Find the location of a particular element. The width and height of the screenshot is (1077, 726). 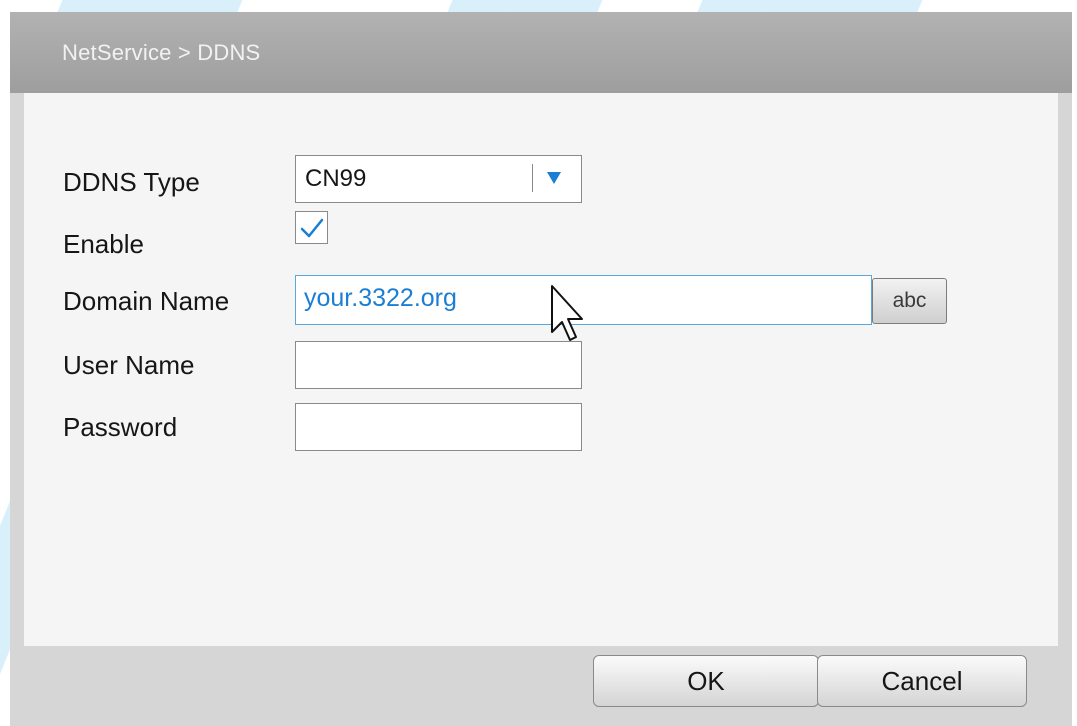

user-name-label: User Name is located at coordinates (129, 365).